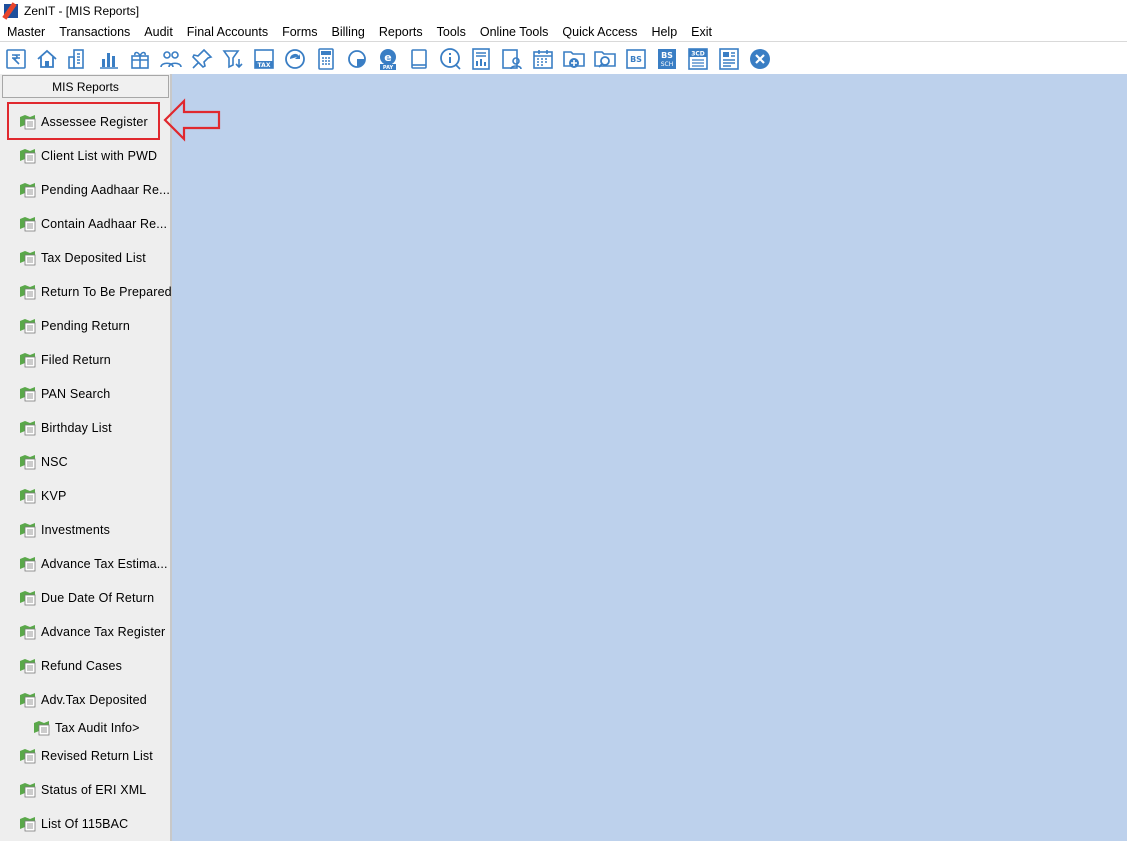 The width and height of the screenshot is (1127, 841). What do you see at coordinates (326, 59) in the screenshot?
I see `calculator-icon` at bounding box center [326, 59].